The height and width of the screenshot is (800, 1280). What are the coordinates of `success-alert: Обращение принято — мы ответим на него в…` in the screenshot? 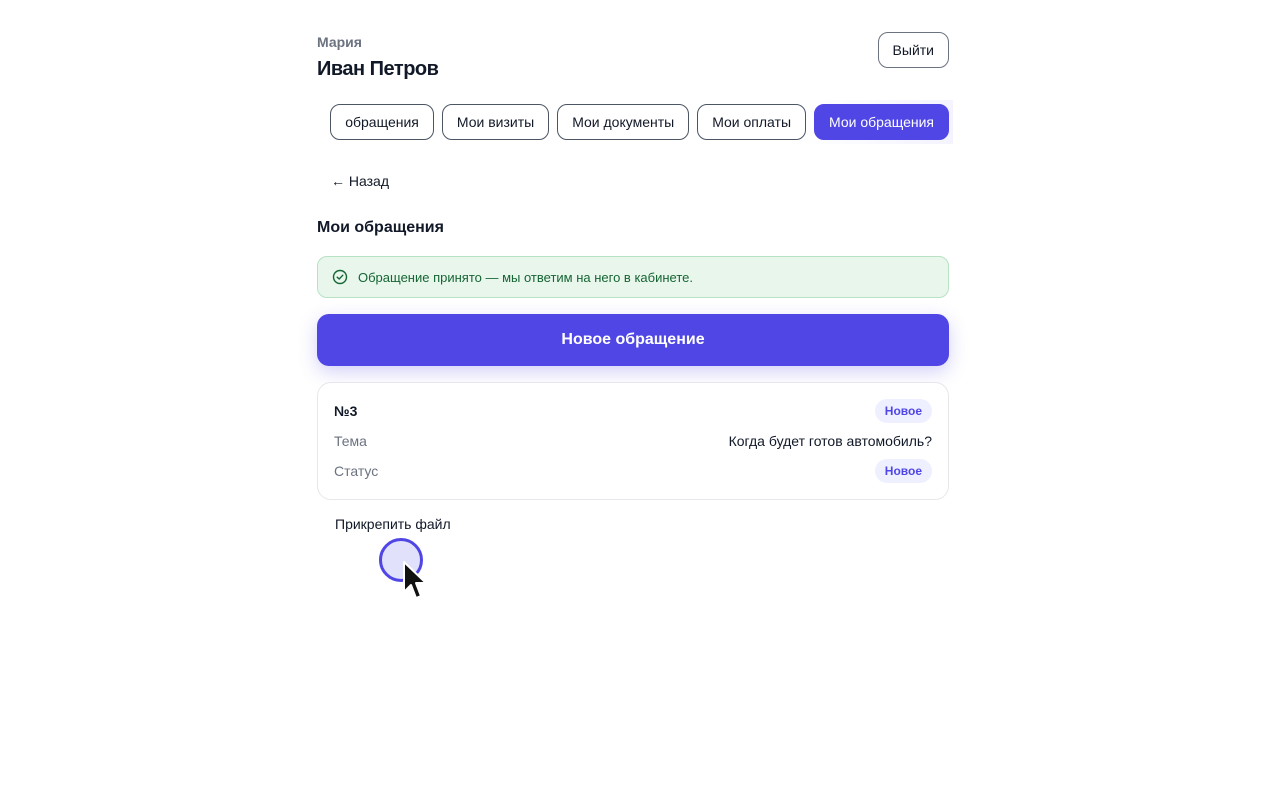 It's located at (633, 277).